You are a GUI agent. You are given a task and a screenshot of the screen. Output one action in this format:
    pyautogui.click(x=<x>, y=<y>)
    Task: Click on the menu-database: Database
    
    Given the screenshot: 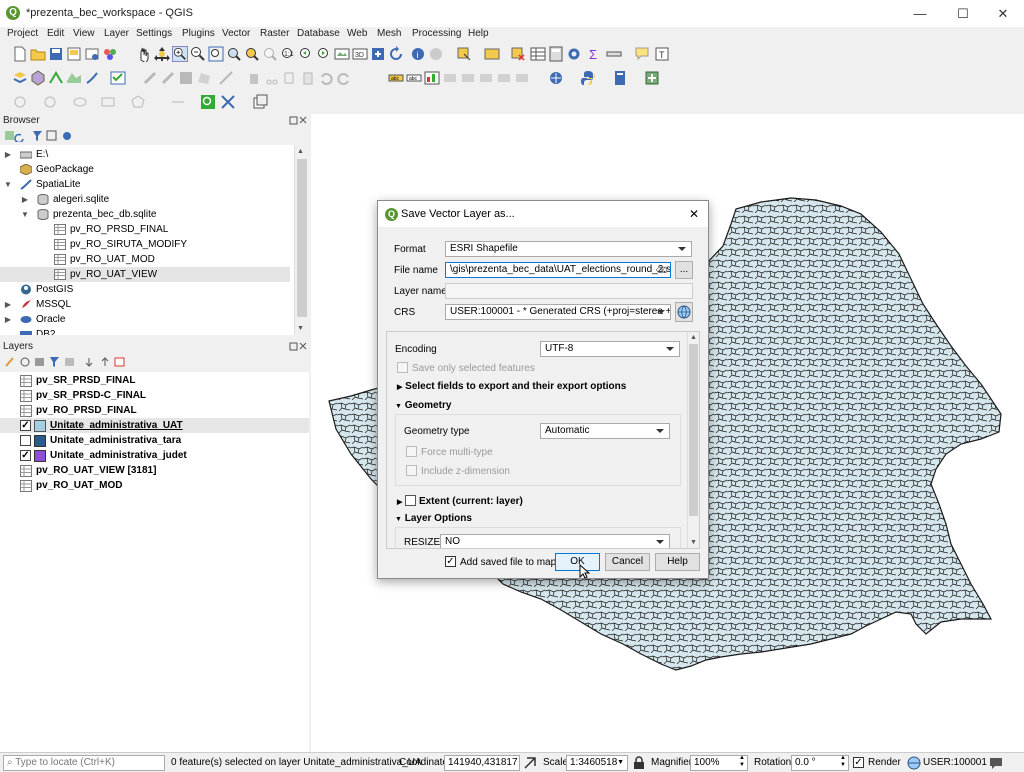 What is the action you would take?
    pyautogui.click(x=318, y=33)
    